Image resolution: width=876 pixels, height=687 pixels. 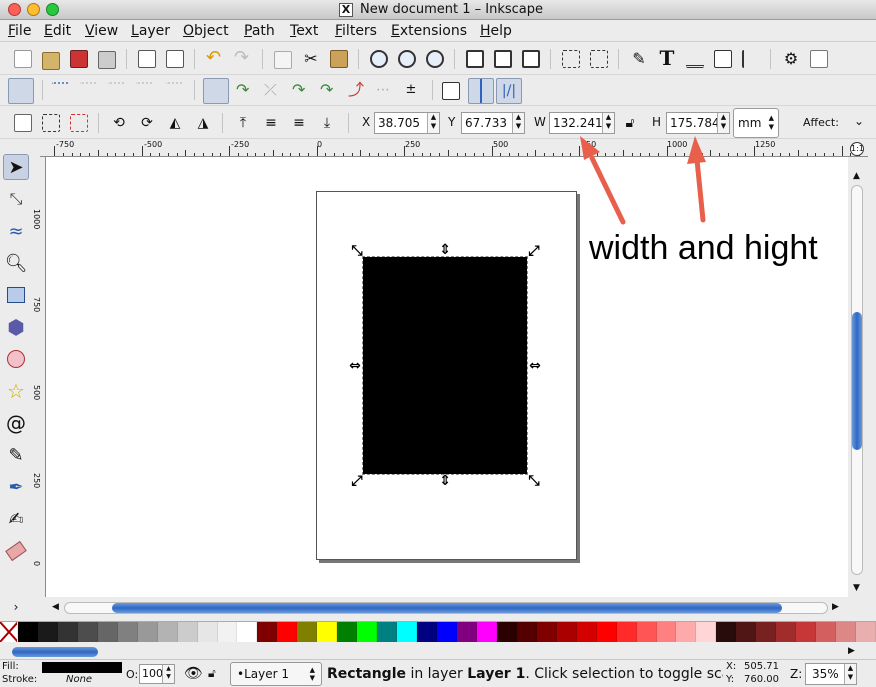 What do you see at coordinates (304, 31) in the screenshot?
I see `menu-text: Text` at bounding box center [304, 31].